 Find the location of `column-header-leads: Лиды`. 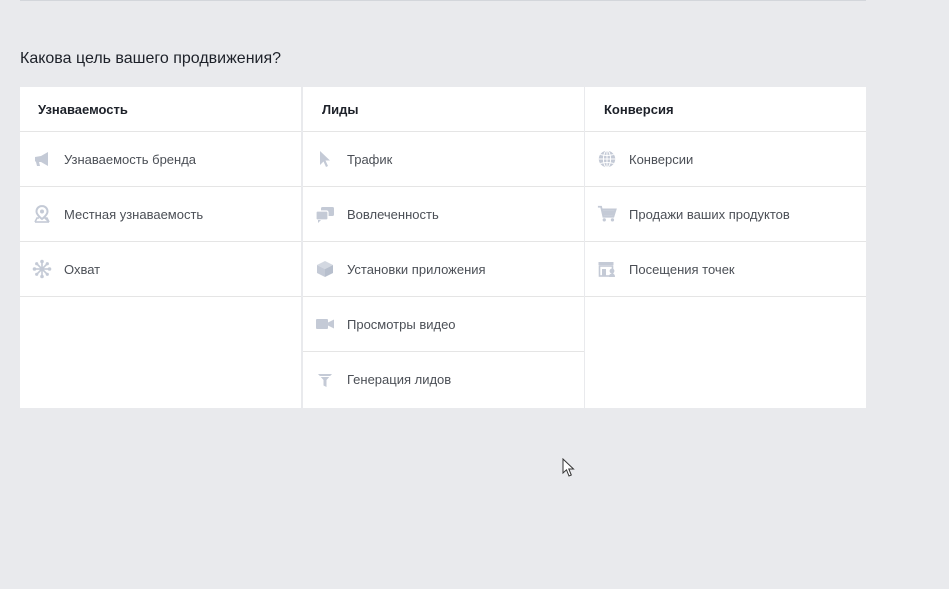

column-header-leads: Лиды is located at coordinates (443, 109).